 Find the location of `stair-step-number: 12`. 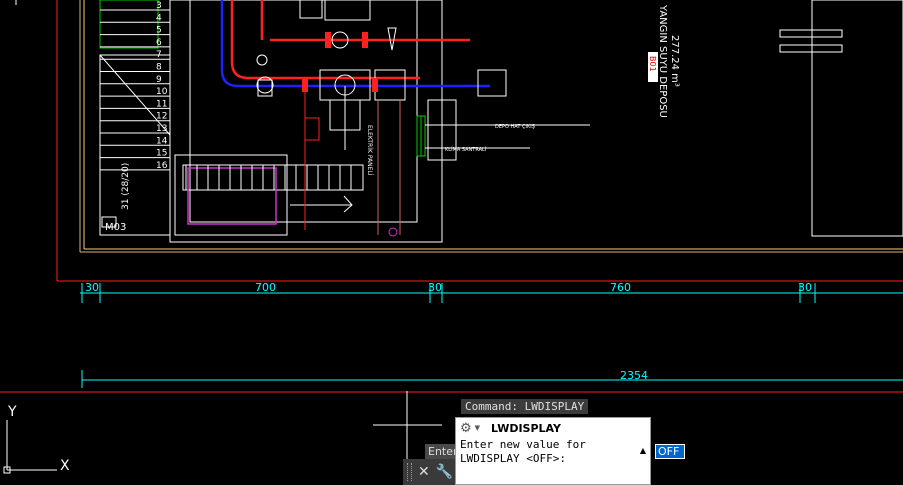

stair-step-number: 12 is located at coordinates (161, 117).